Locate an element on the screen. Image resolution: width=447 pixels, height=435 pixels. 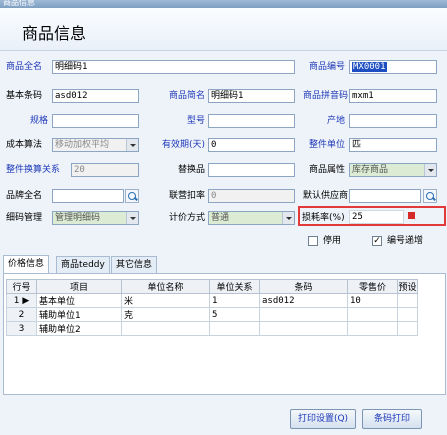
highlight-marker is located at coordinates (411, 215).